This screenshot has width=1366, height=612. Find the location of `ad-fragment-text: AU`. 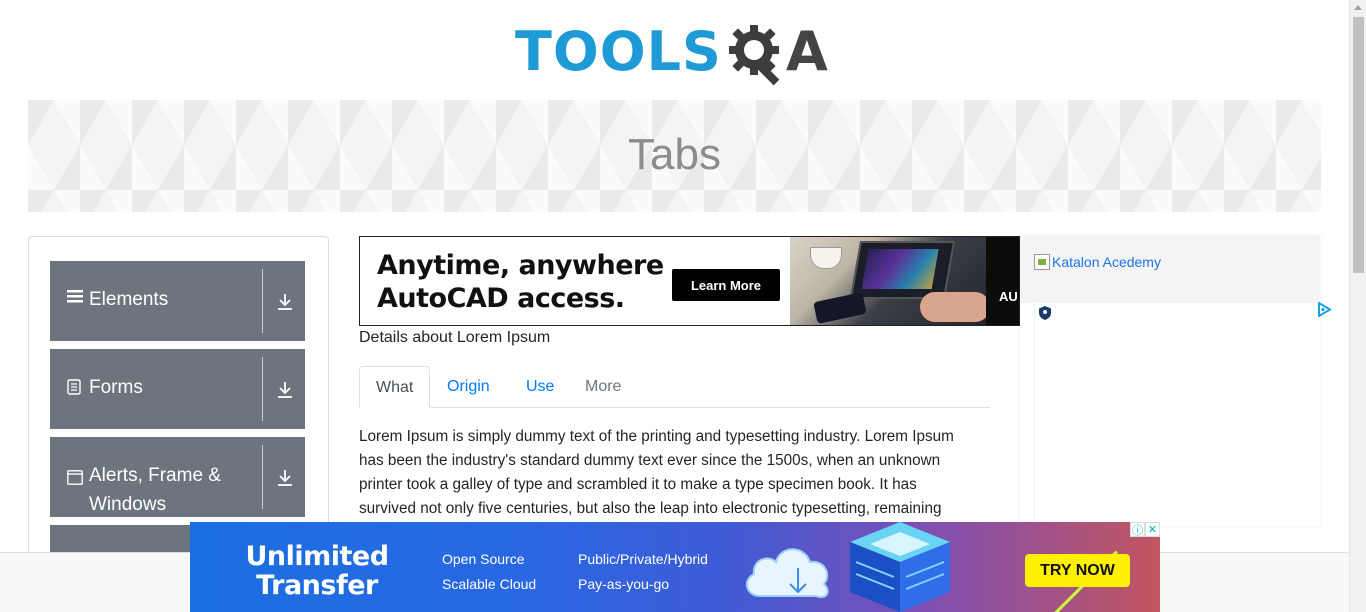

ad-fragment-text: AU is located at coordinates (1008, 296).